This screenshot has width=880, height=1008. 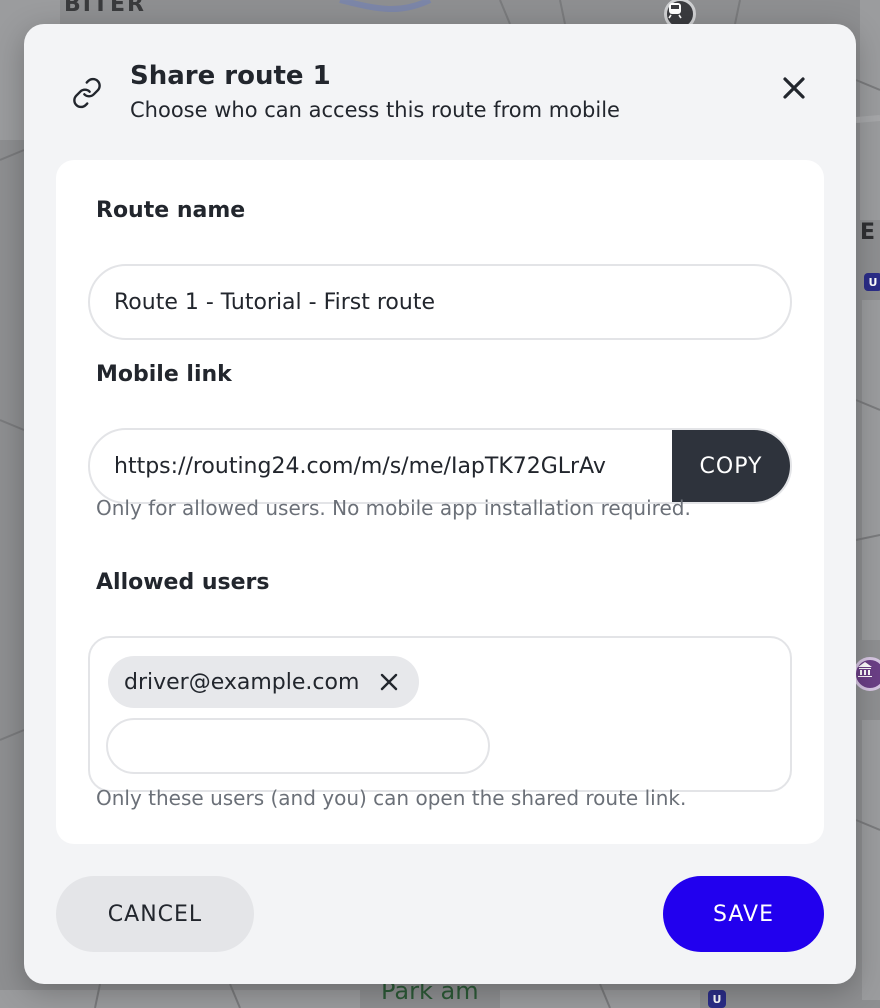 I want to click on copy-link-button: COPY, so click(x=731, y=466).